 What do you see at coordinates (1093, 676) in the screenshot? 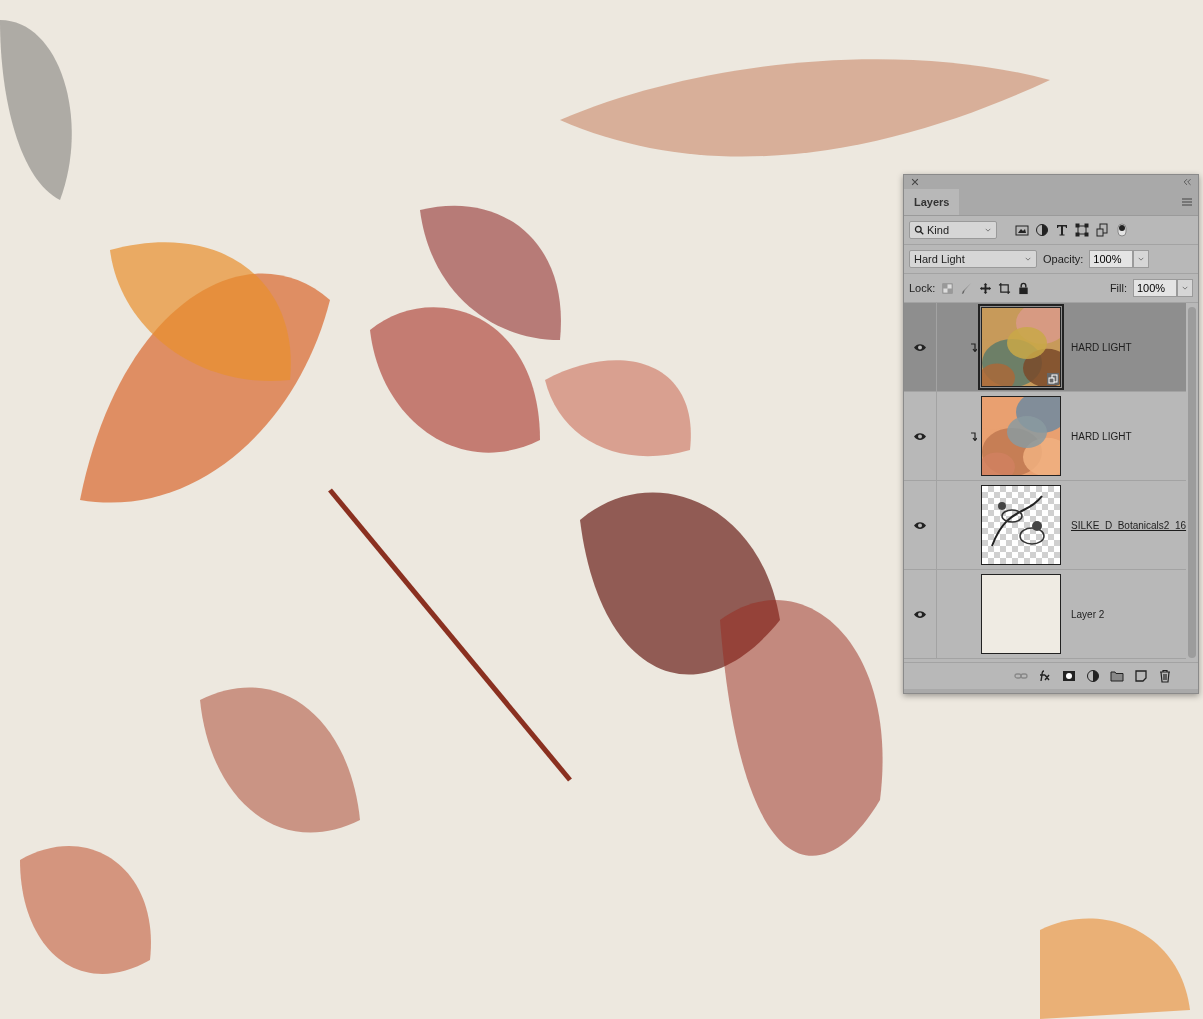
I see `adjustment-icon` at bounding box center [1093, 676].